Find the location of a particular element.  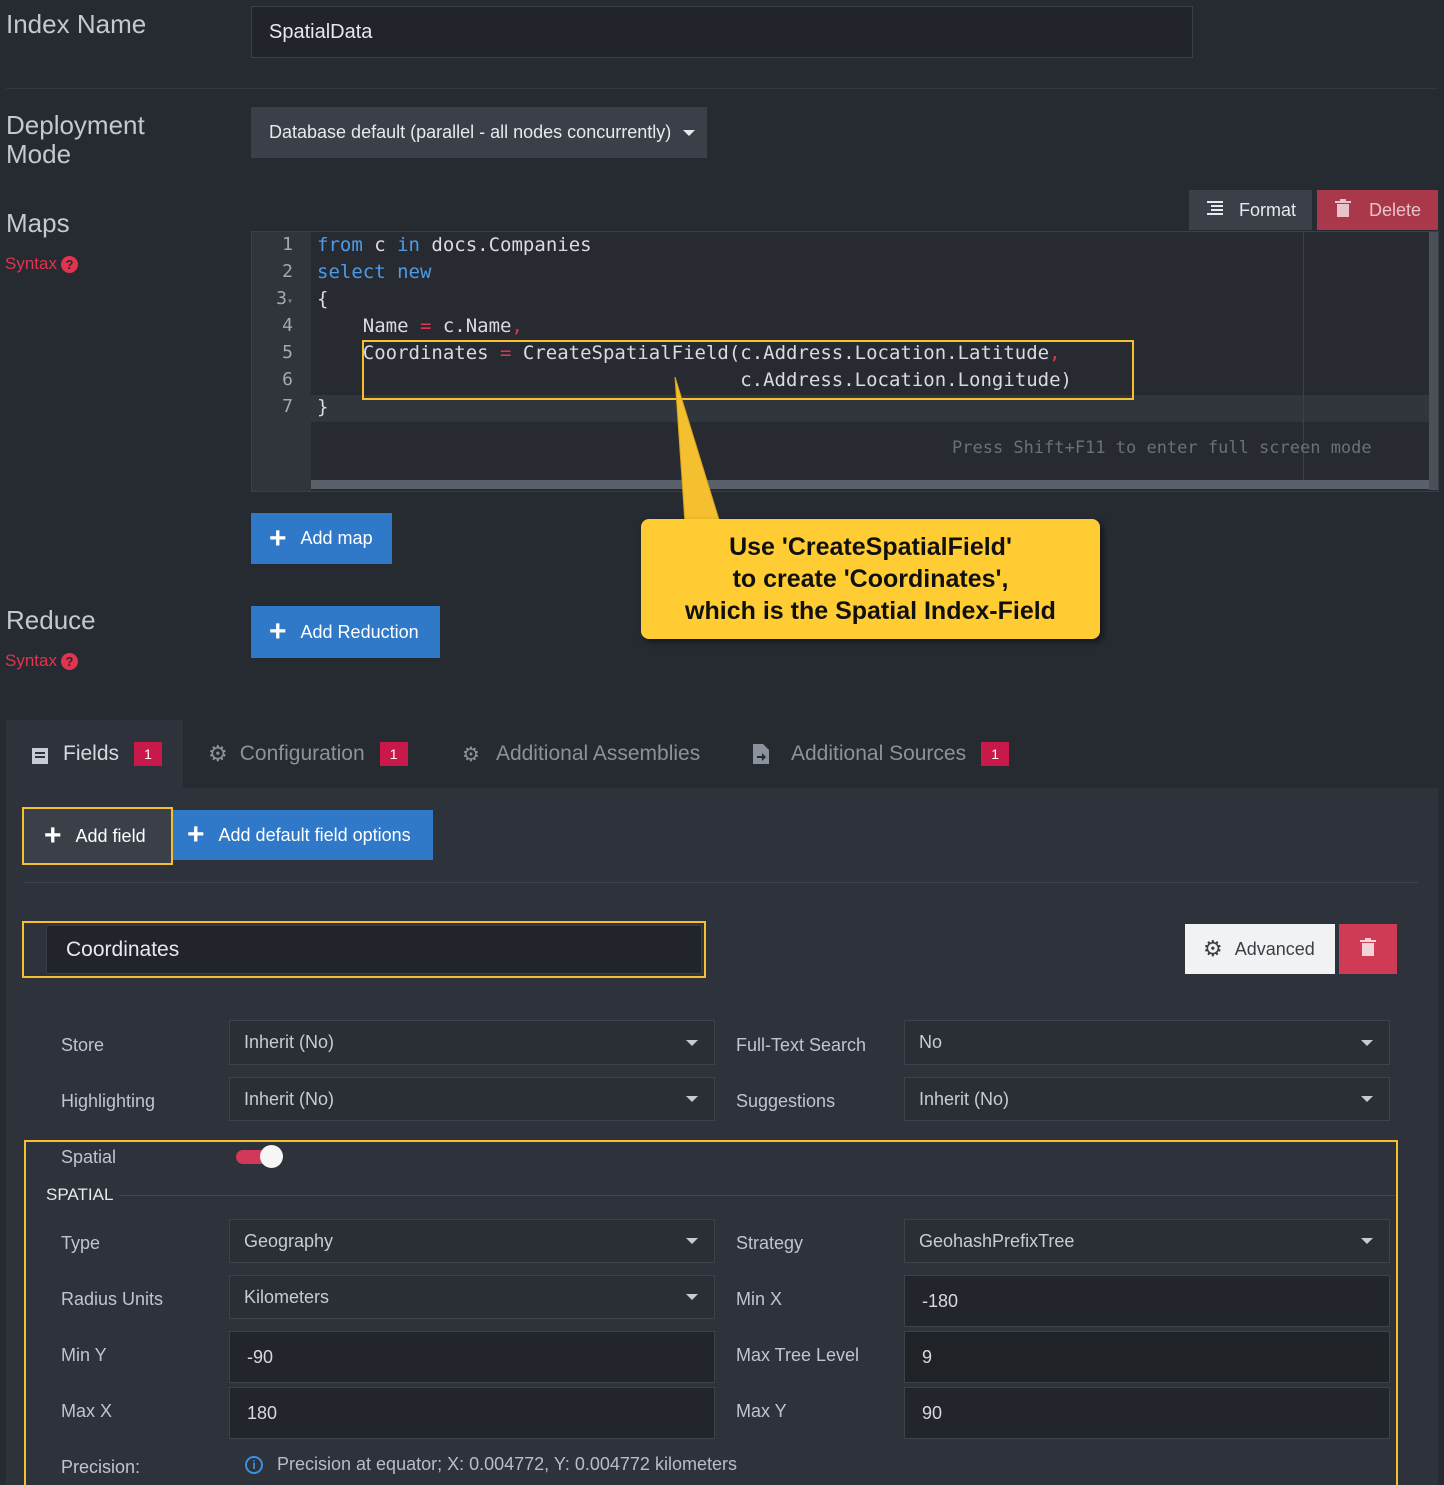

store-label: Store is located at coordinates (83, 1045).